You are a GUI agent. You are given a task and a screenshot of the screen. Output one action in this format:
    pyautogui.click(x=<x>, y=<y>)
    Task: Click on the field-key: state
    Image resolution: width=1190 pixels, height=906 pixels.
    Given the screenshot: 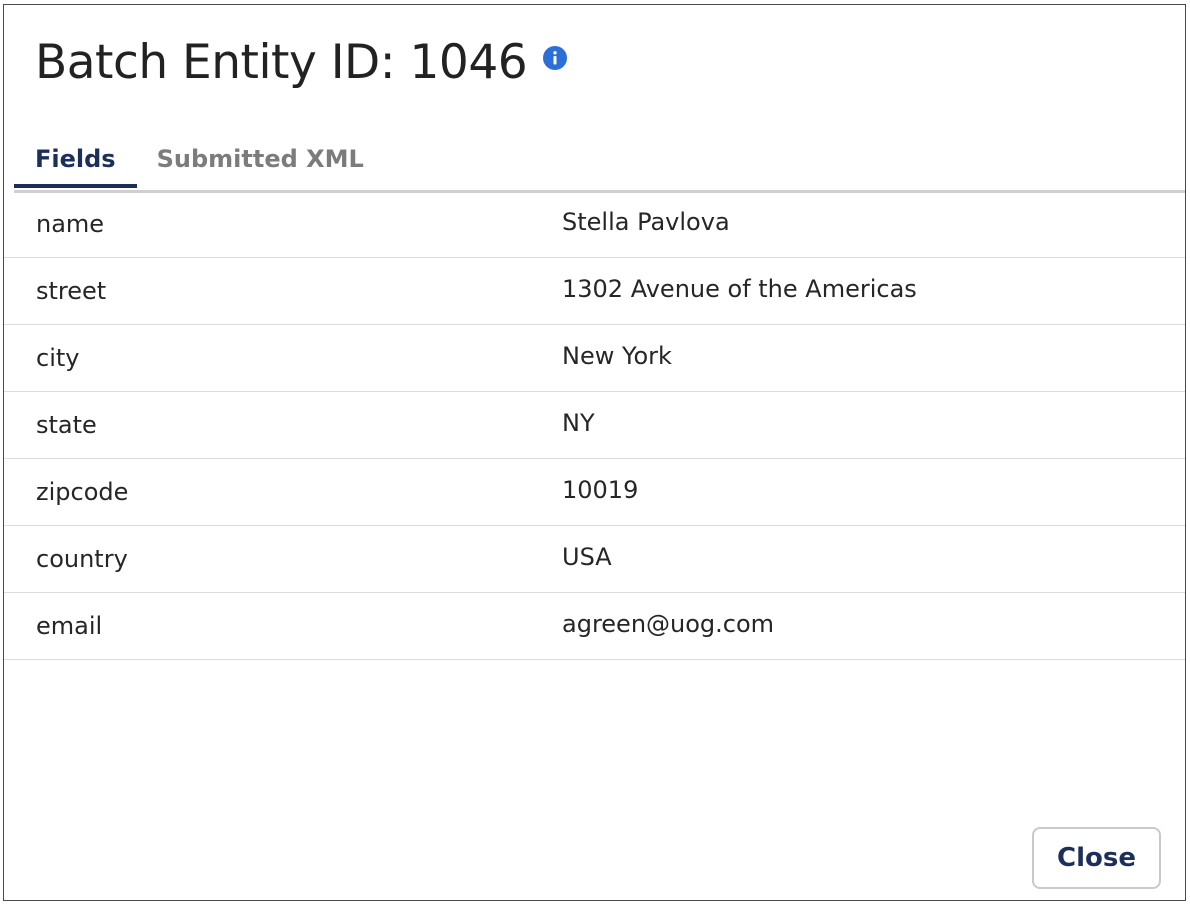 What is the action you would take?
    pyautogui.click(x=66, y=425)
    